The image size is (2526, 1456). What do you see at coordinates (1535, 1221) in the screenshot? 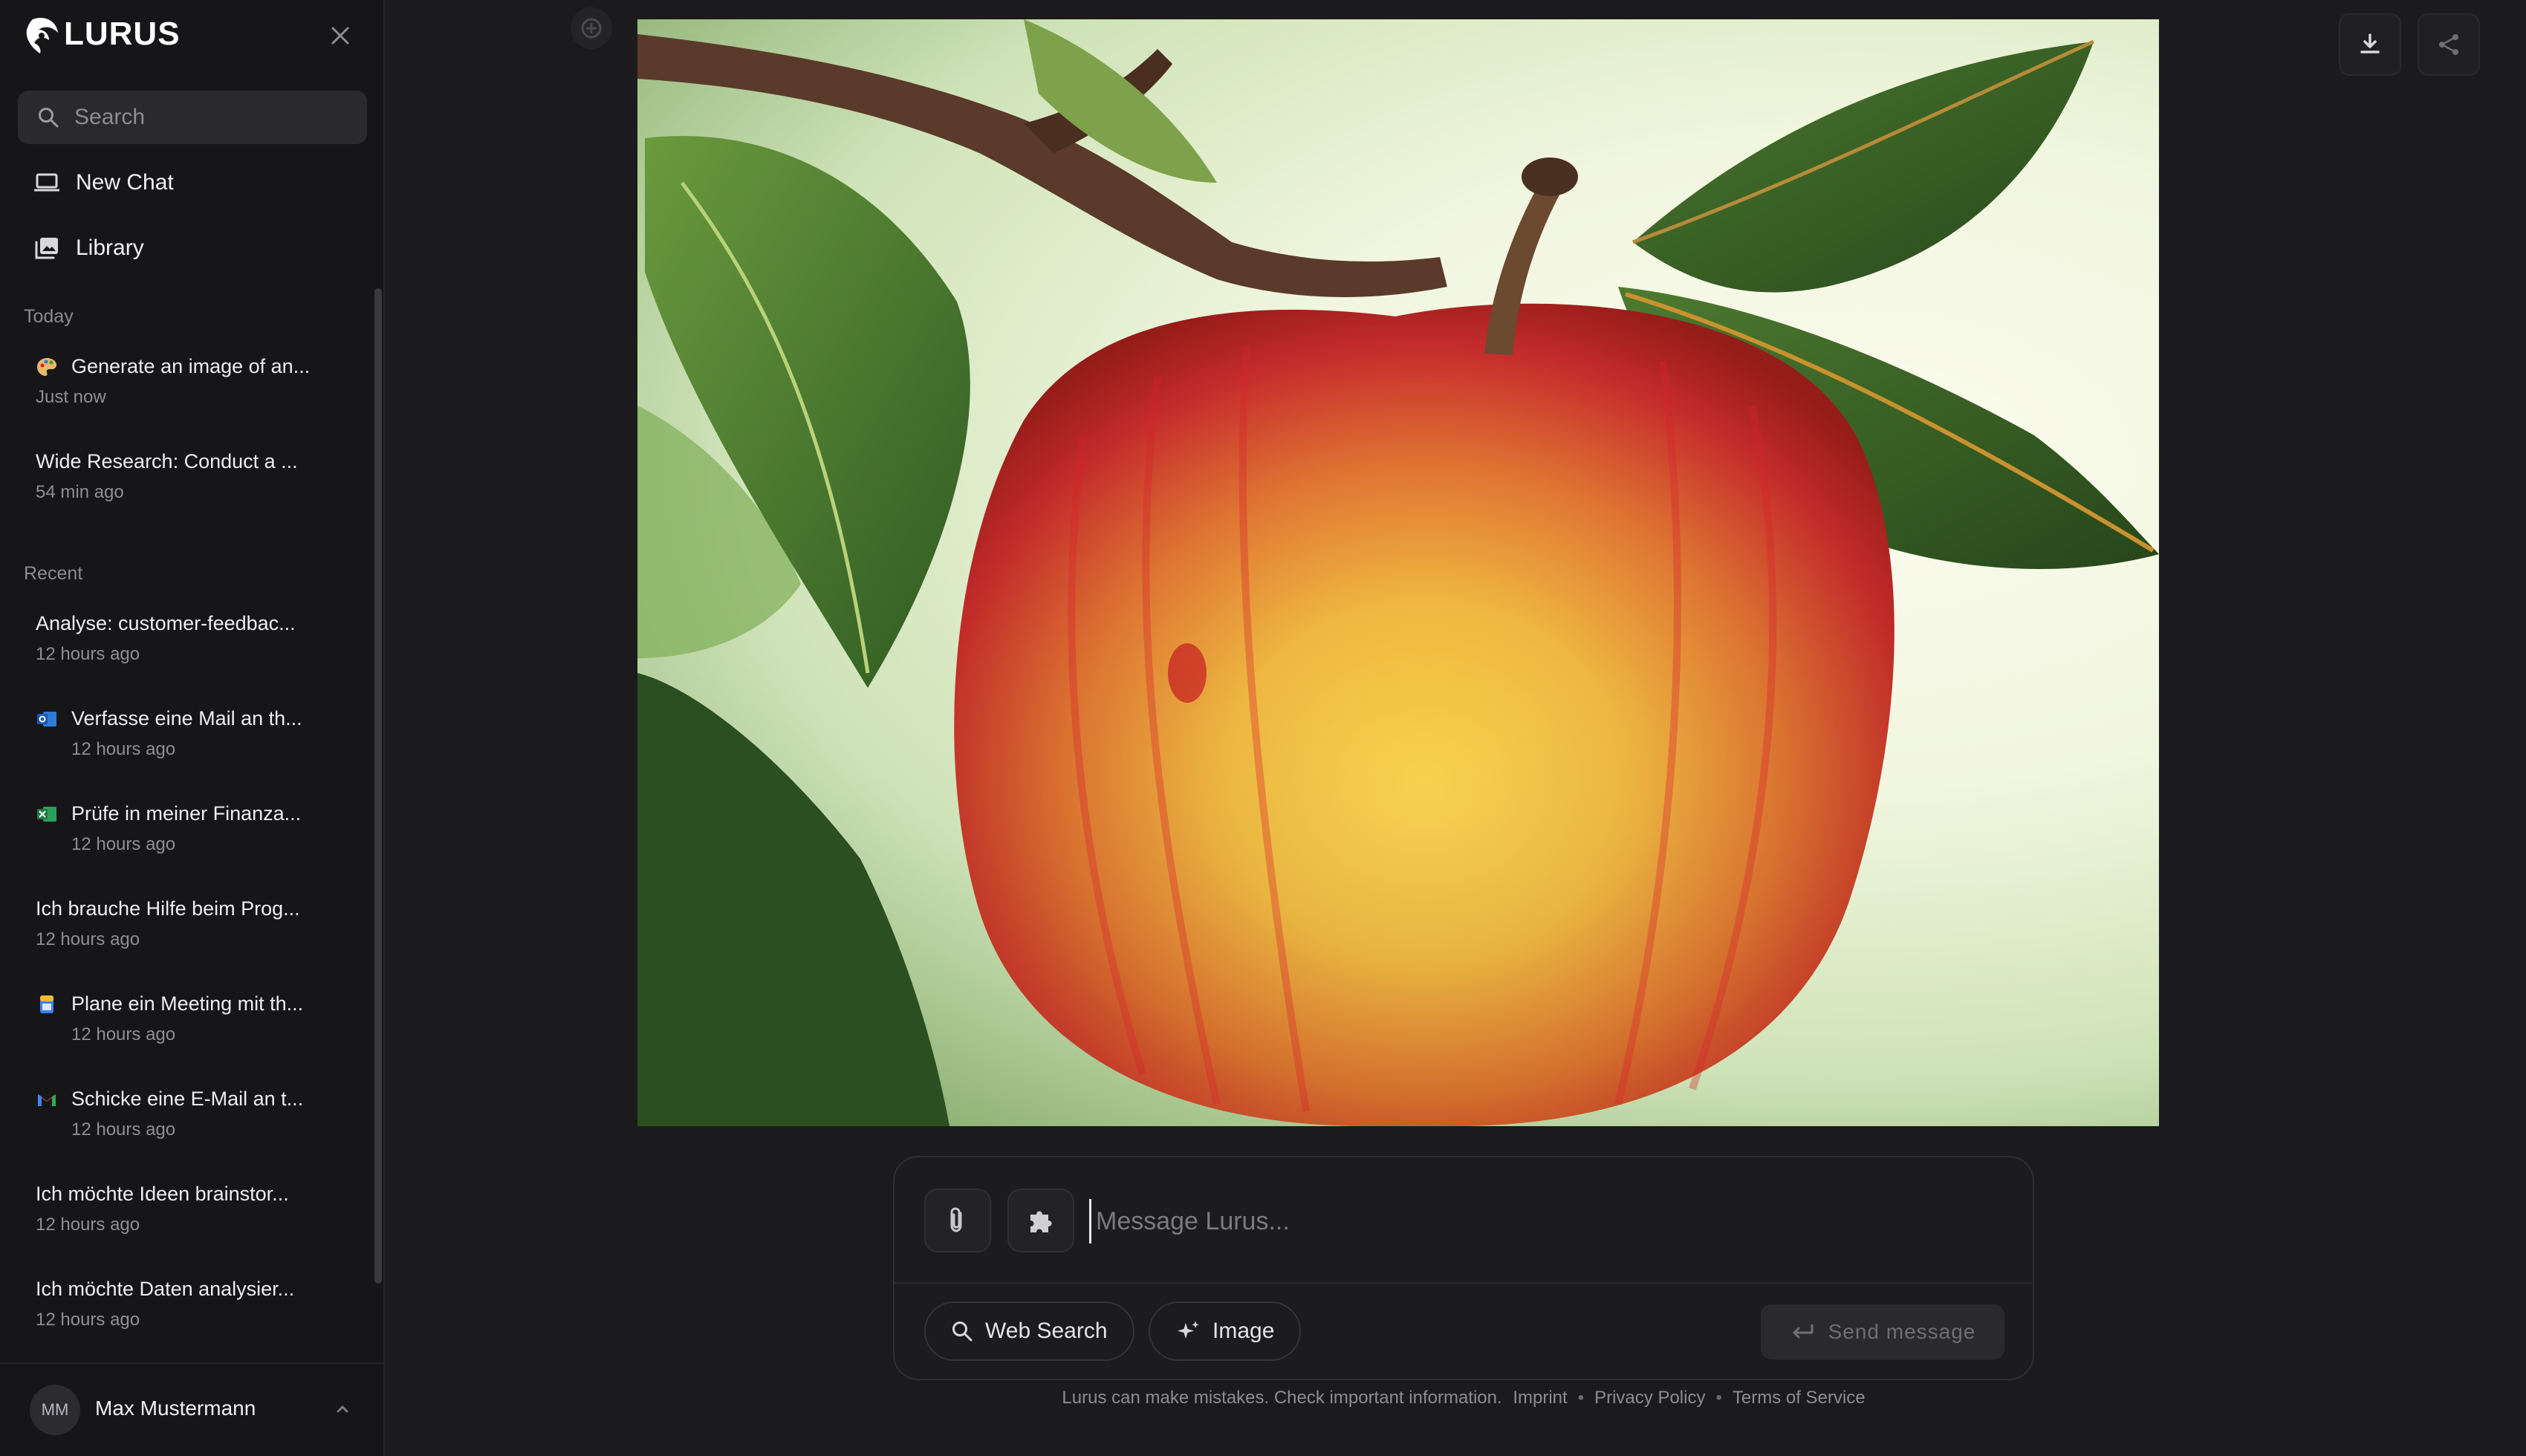
I see `message-input` at bounding box center [1535, 1221].